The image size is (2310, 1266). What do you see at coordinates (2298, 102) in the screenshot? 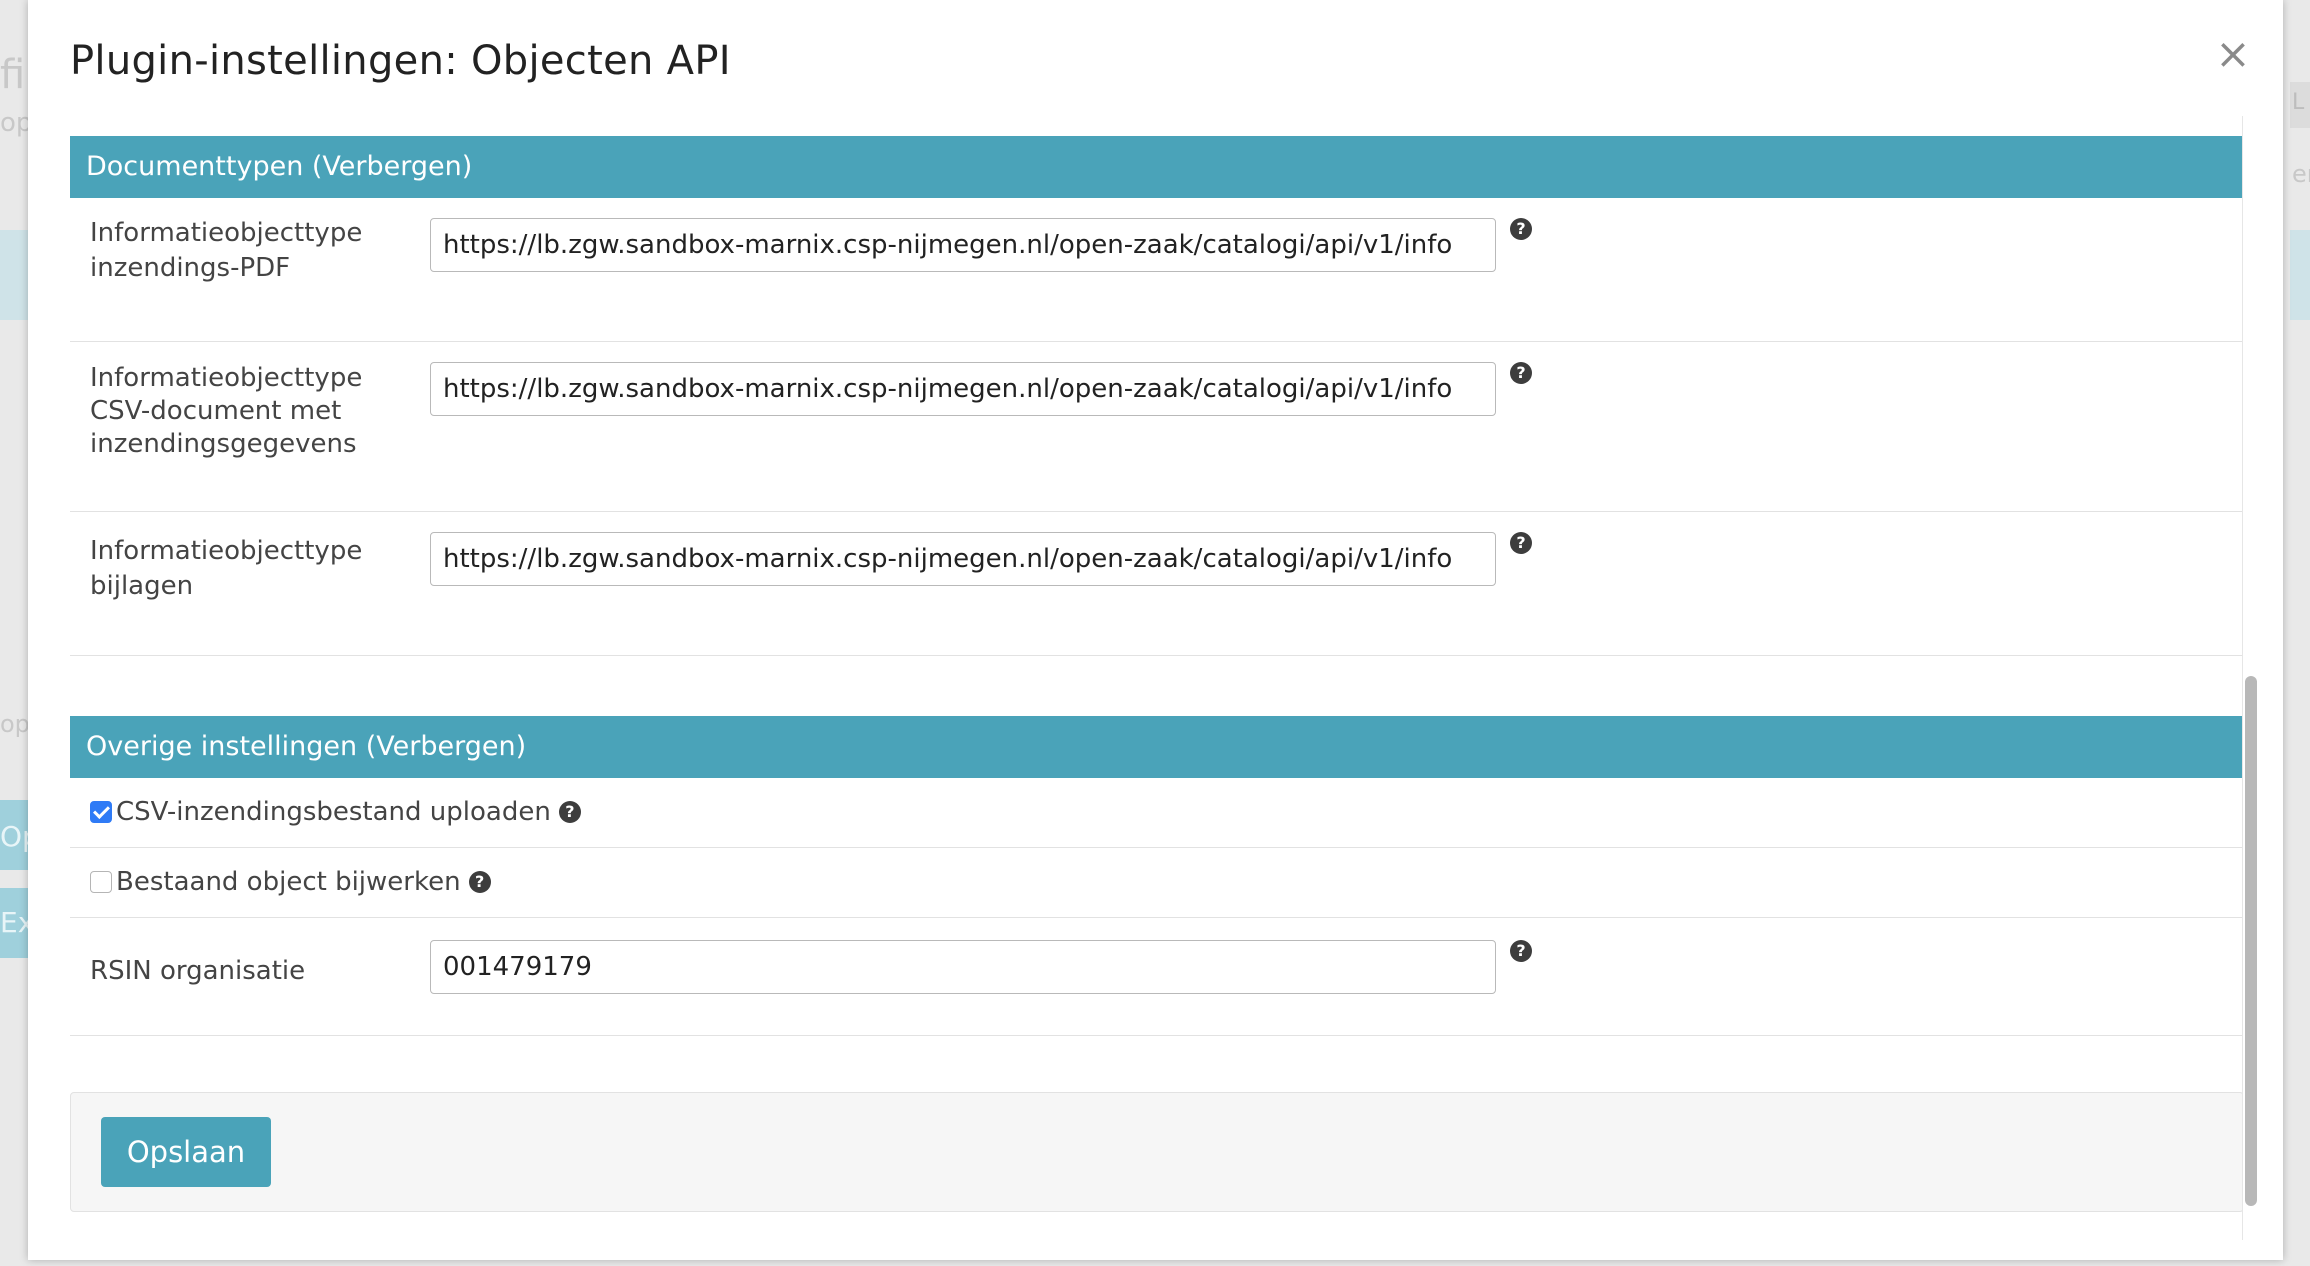
I see `background-text-fragment: L` at bounding box center [2298, 102].